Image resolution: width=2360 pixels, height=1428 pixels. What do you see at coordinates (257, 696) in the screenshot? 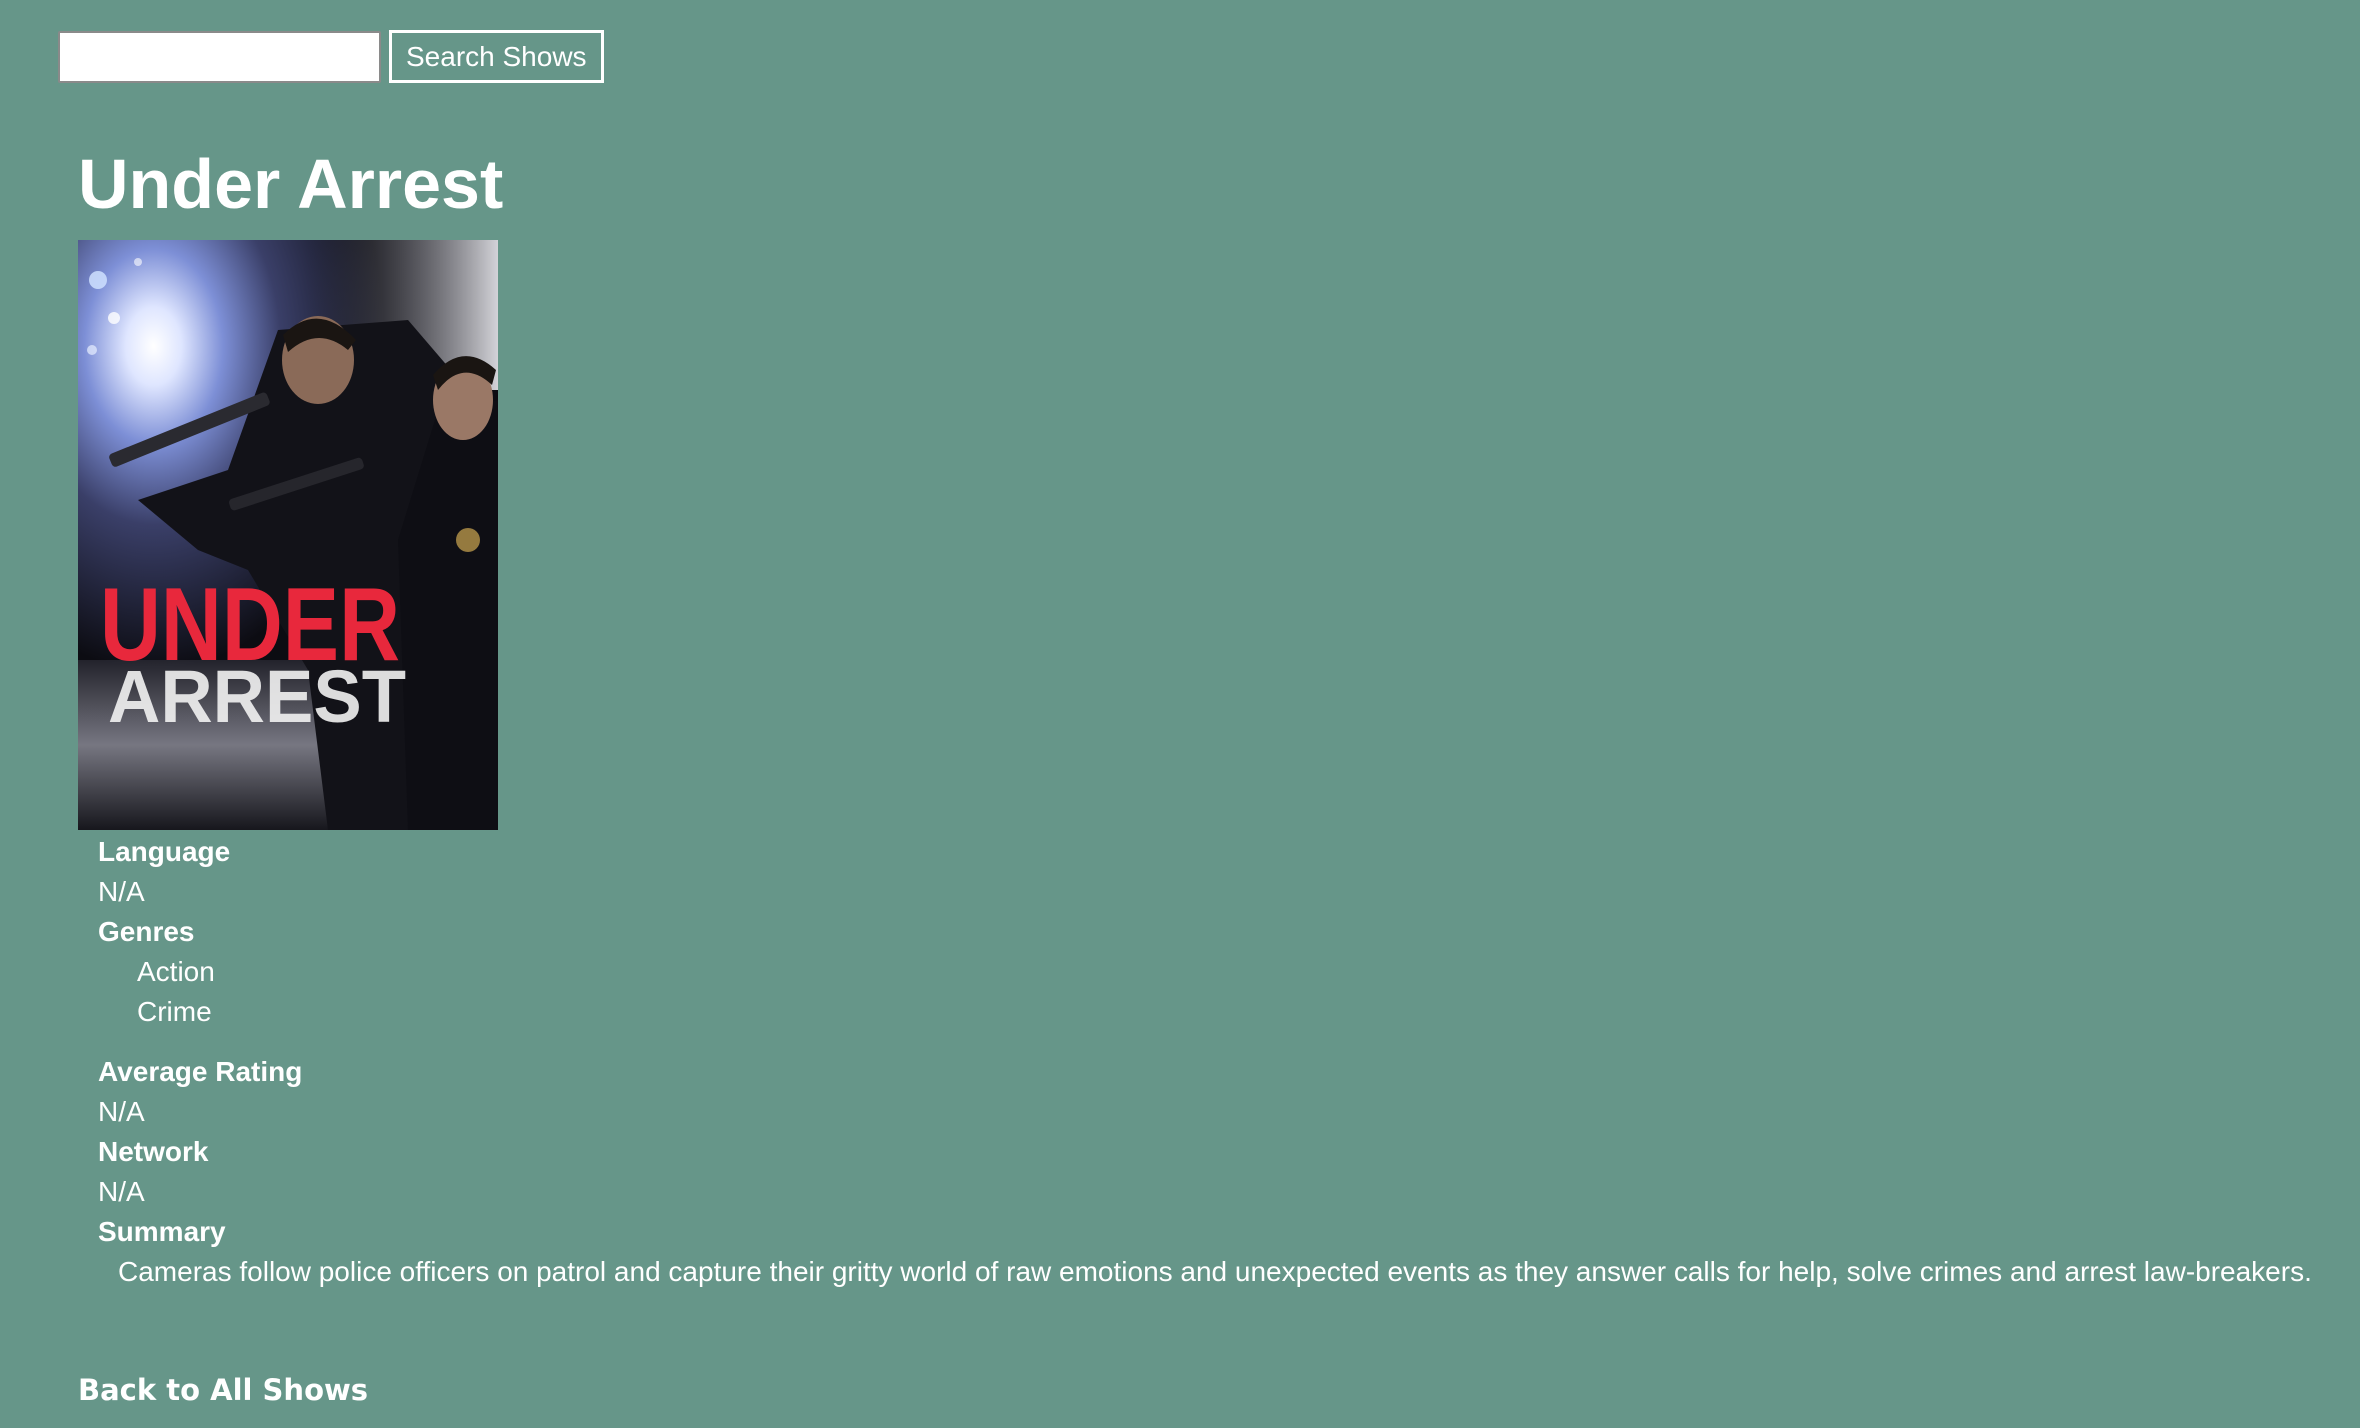
I see `svg-text: ARREST` at bounding box center [257, 696].